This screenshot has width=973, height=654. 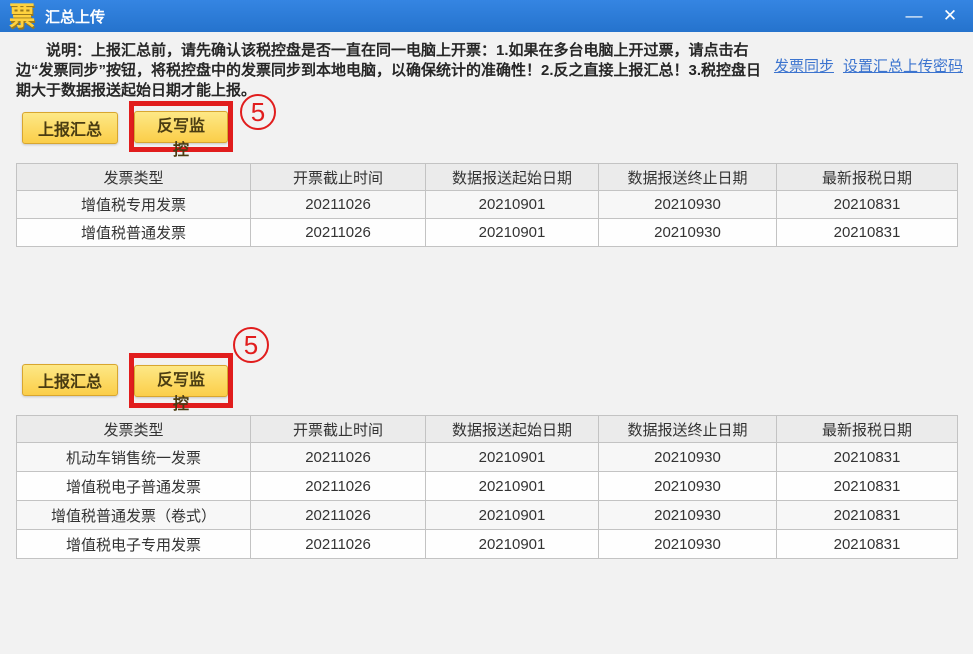 I want to click on table-cell: 机动车销售统一发票, so click(x=133, y=457).